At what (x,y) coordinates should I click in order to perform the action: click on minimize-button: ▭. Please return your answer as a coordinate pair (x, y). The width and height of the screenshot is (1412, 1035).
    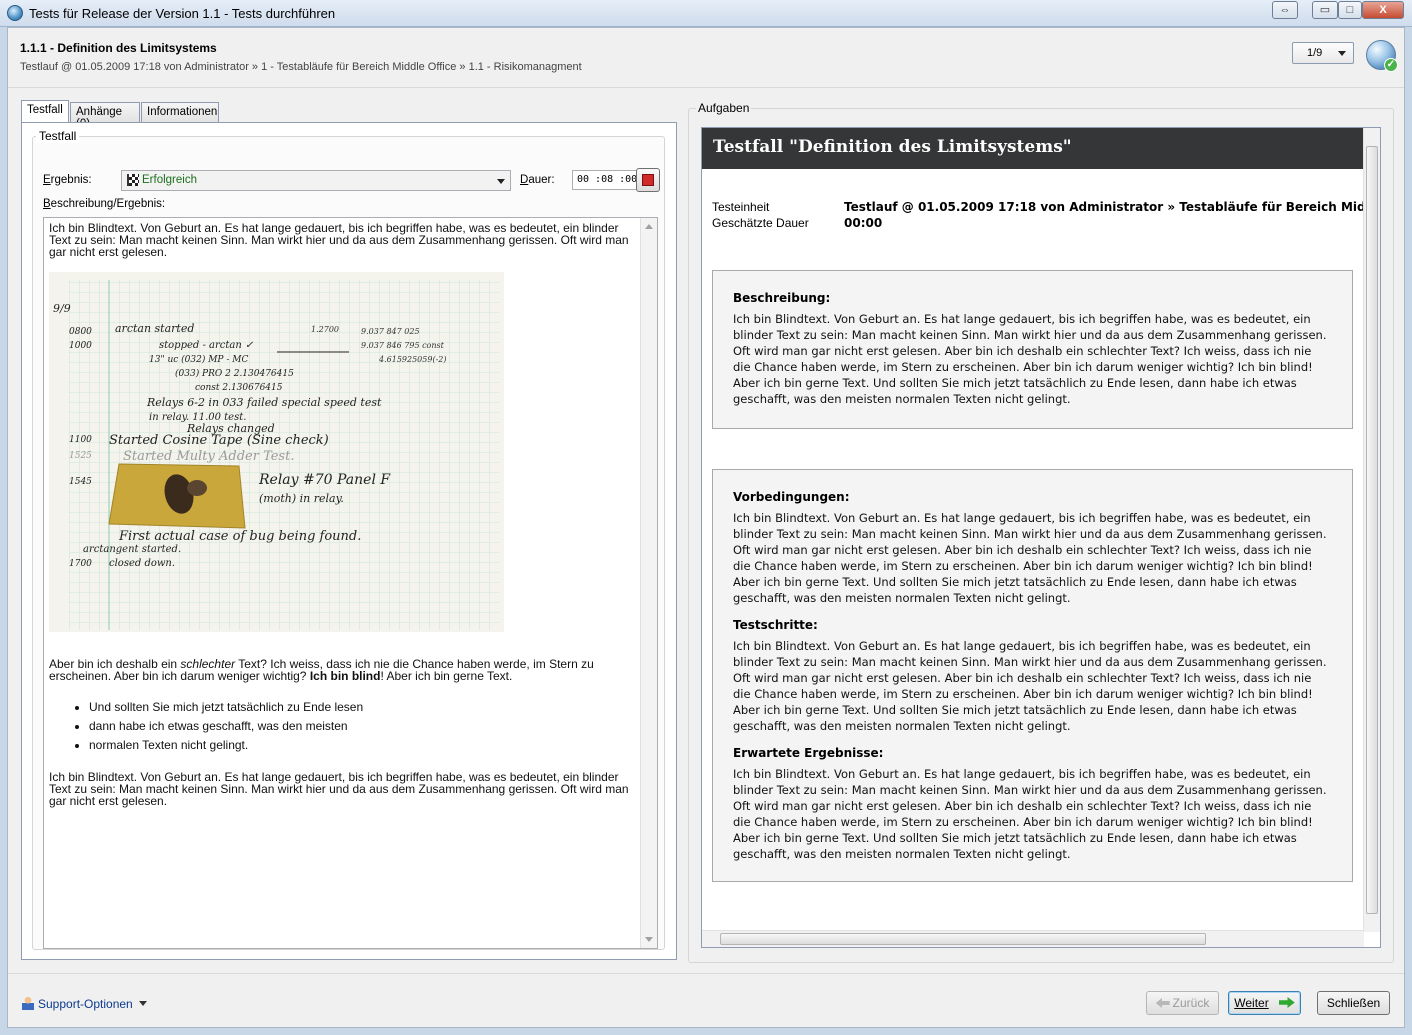
    Looking at the image, I should click on (1325, 10).